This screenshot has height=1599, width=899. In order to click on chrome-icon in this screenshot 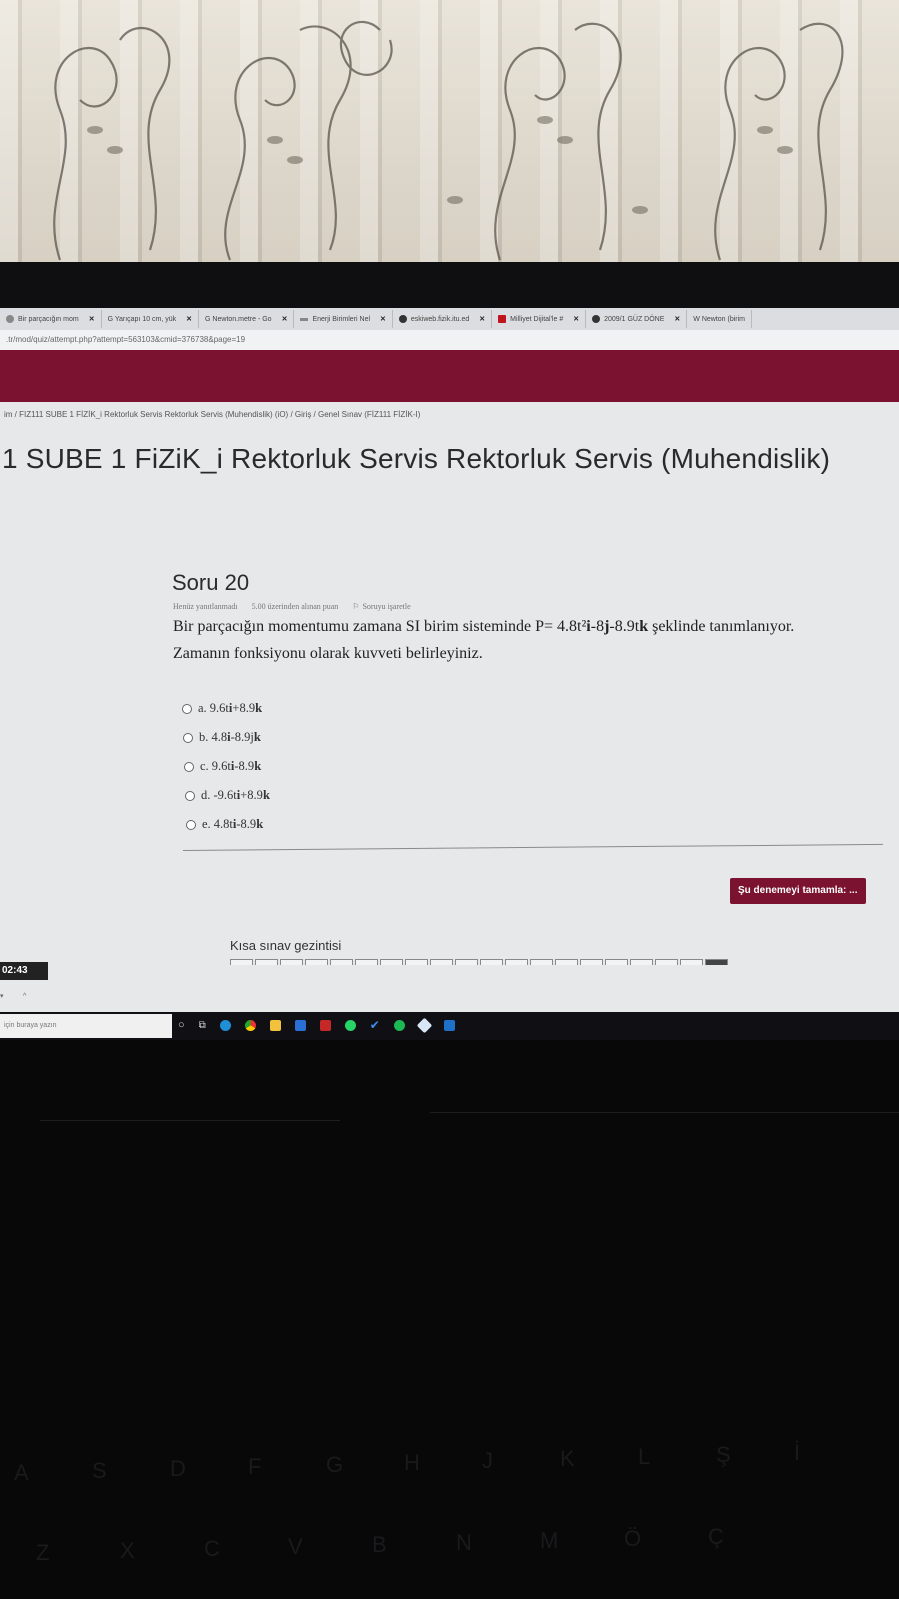, I will do `click(250, 1025)`.